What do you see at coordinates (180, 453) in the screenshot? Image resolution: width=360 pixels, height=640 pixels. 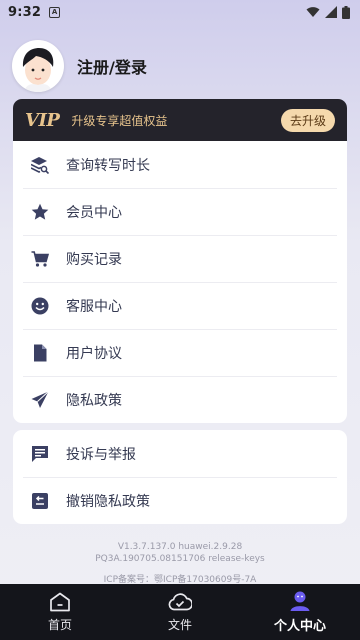 I see `menu-item-complaint-report: 投诉与举报` at bounding box center [180, 453].